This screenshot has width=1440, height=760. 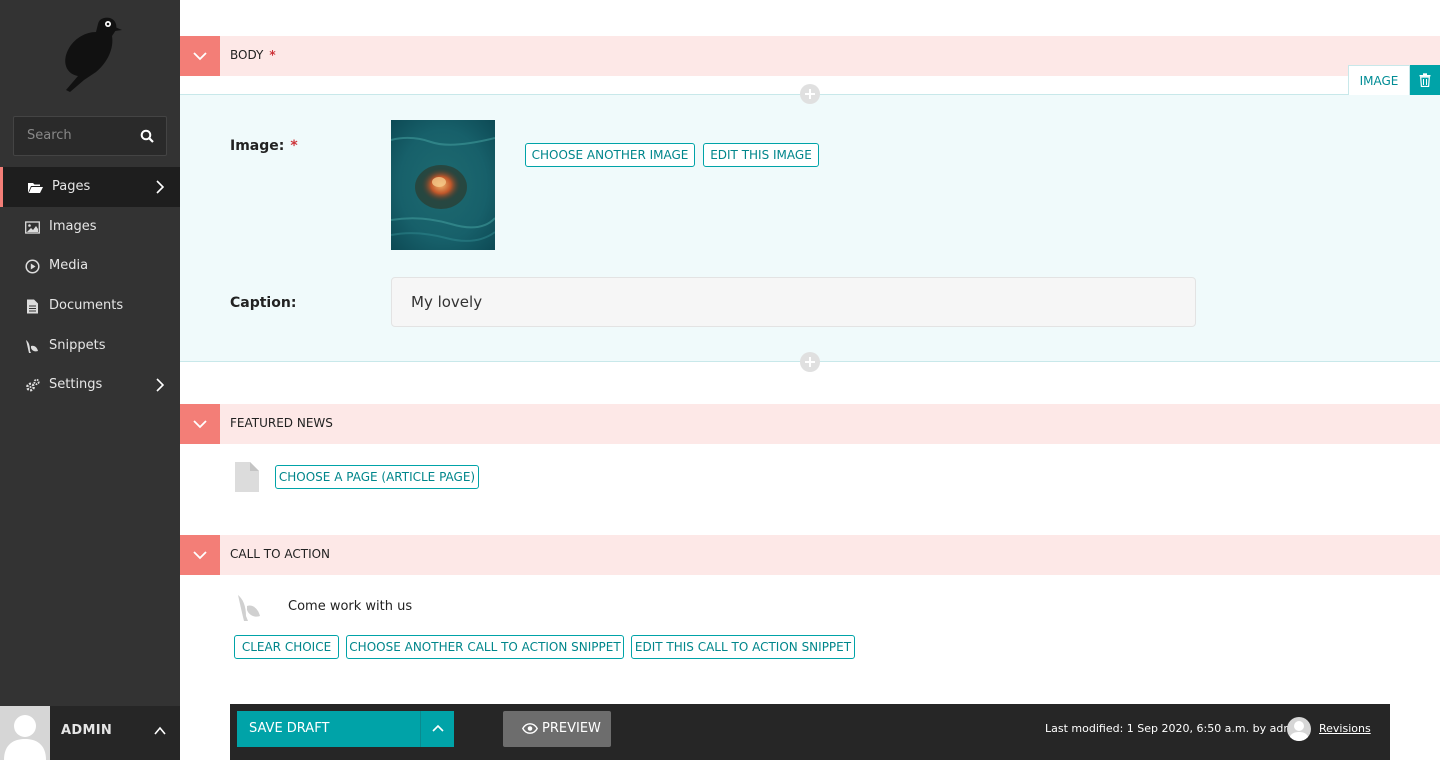 What do you see at coordinates (350, 606) in the screenshot?
I see `snippet-title: Come work with us` at bounding box center [350, 606].